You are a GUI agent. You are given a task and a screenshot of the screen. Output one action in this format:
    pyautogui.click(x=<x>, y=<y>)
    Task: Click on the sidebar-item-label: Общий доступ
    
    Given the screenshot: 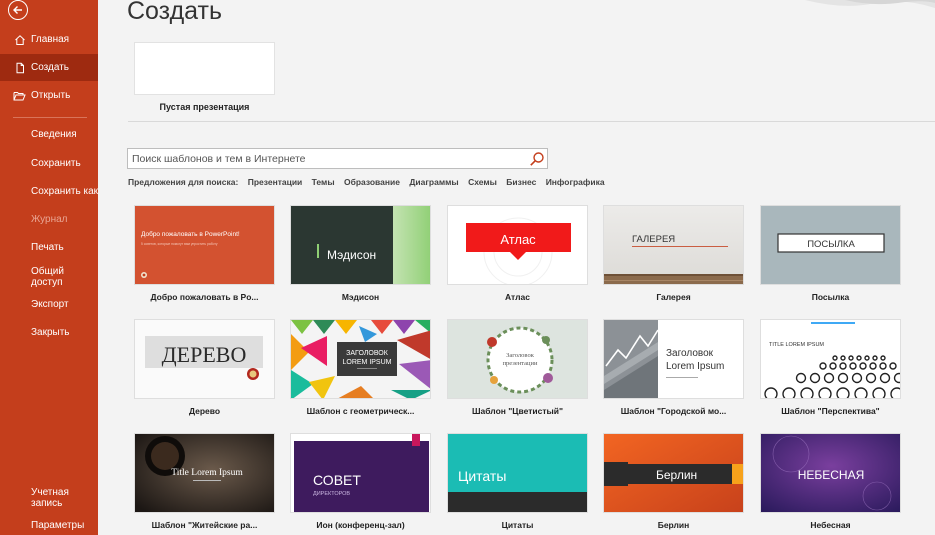 What is the action you would take?
    pyautogui.click(x=47, y=276)
    